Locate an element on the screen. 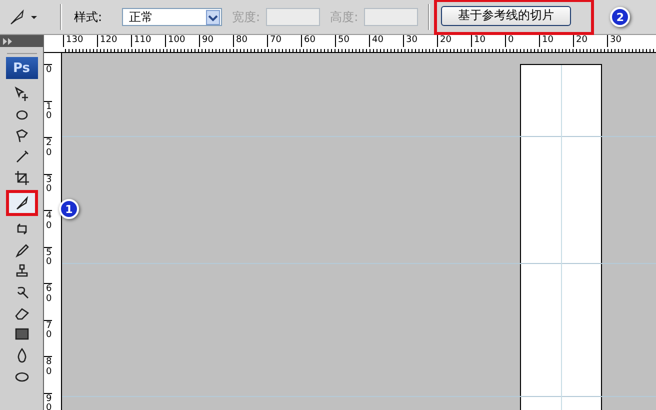 The image size is (656, 410). move-tool-icon is located at coordinates (22, 94).